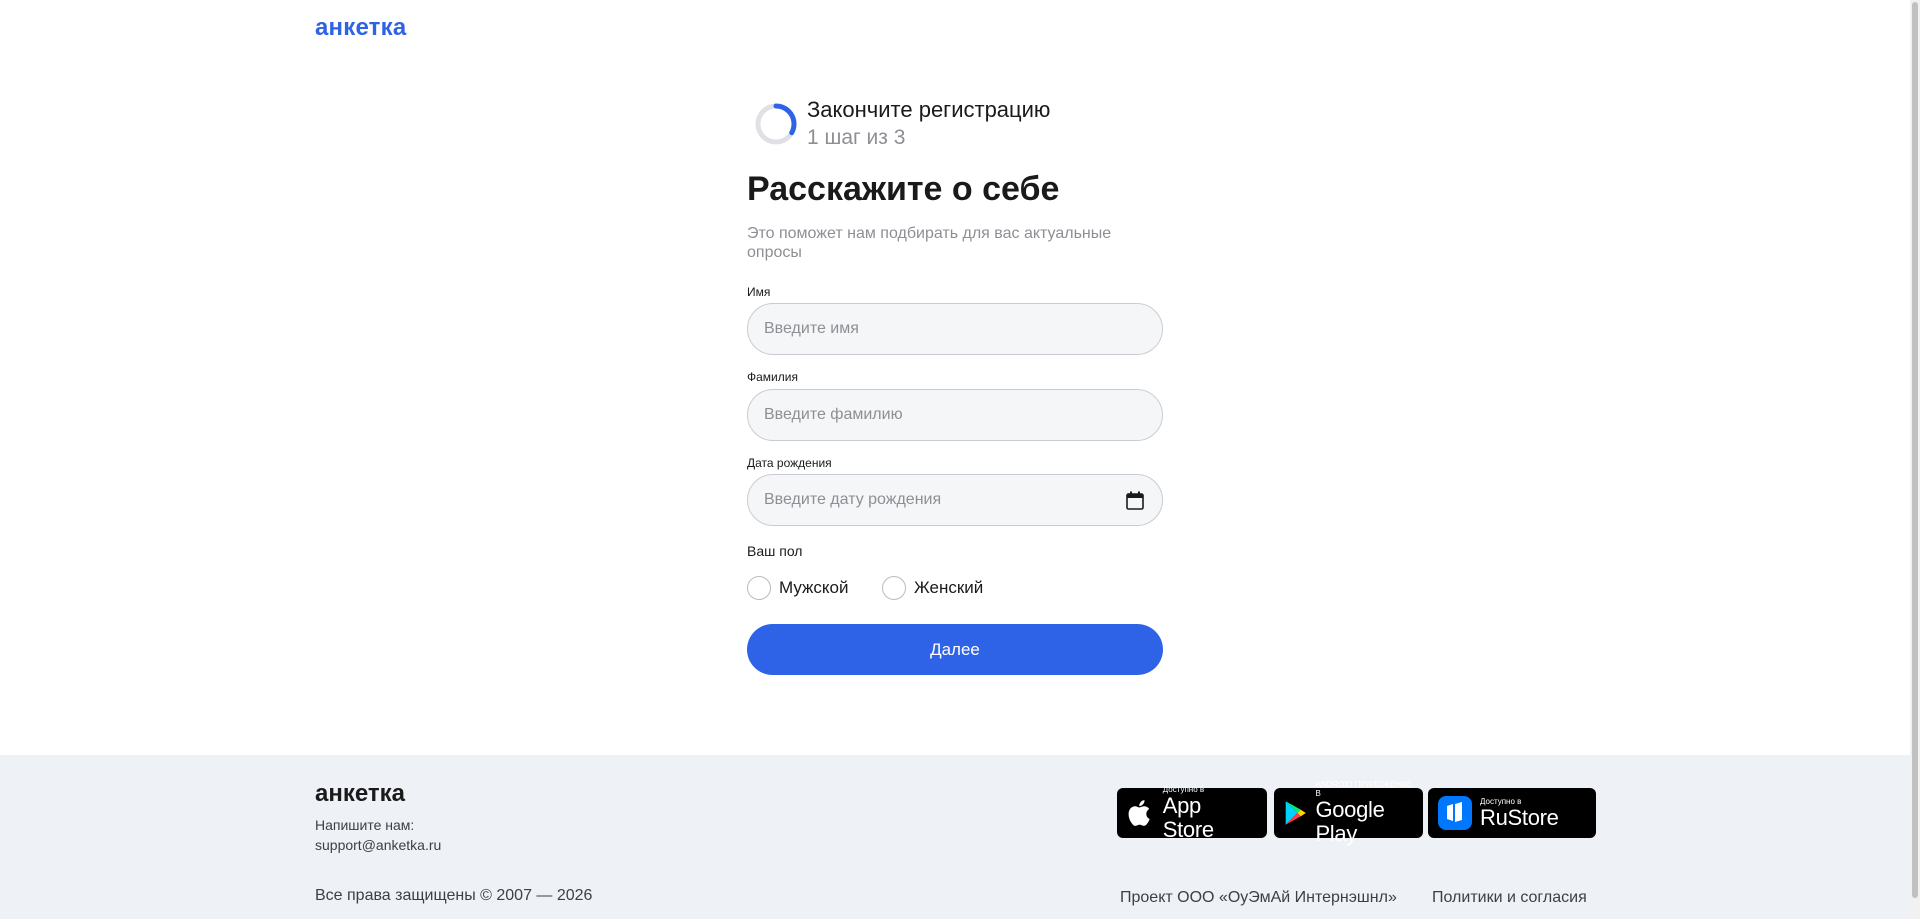  Describe the element at coordinates (1350, 821) in the screenshot. I see `google-play-big: Google Play` at that location.